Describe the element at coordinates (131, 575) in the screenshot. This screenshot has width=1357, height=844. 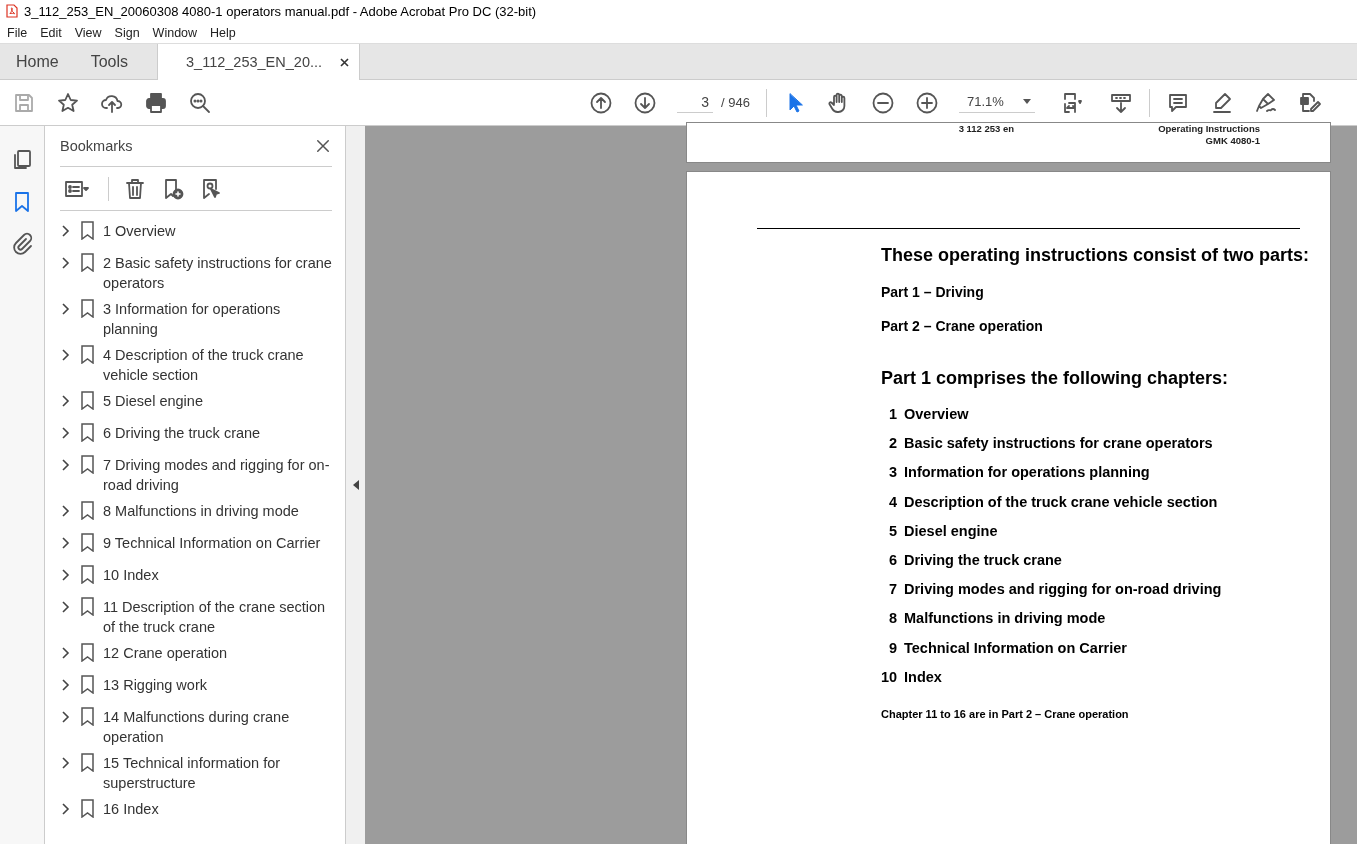
I see `bookmark-item: 10 Index` at that location.